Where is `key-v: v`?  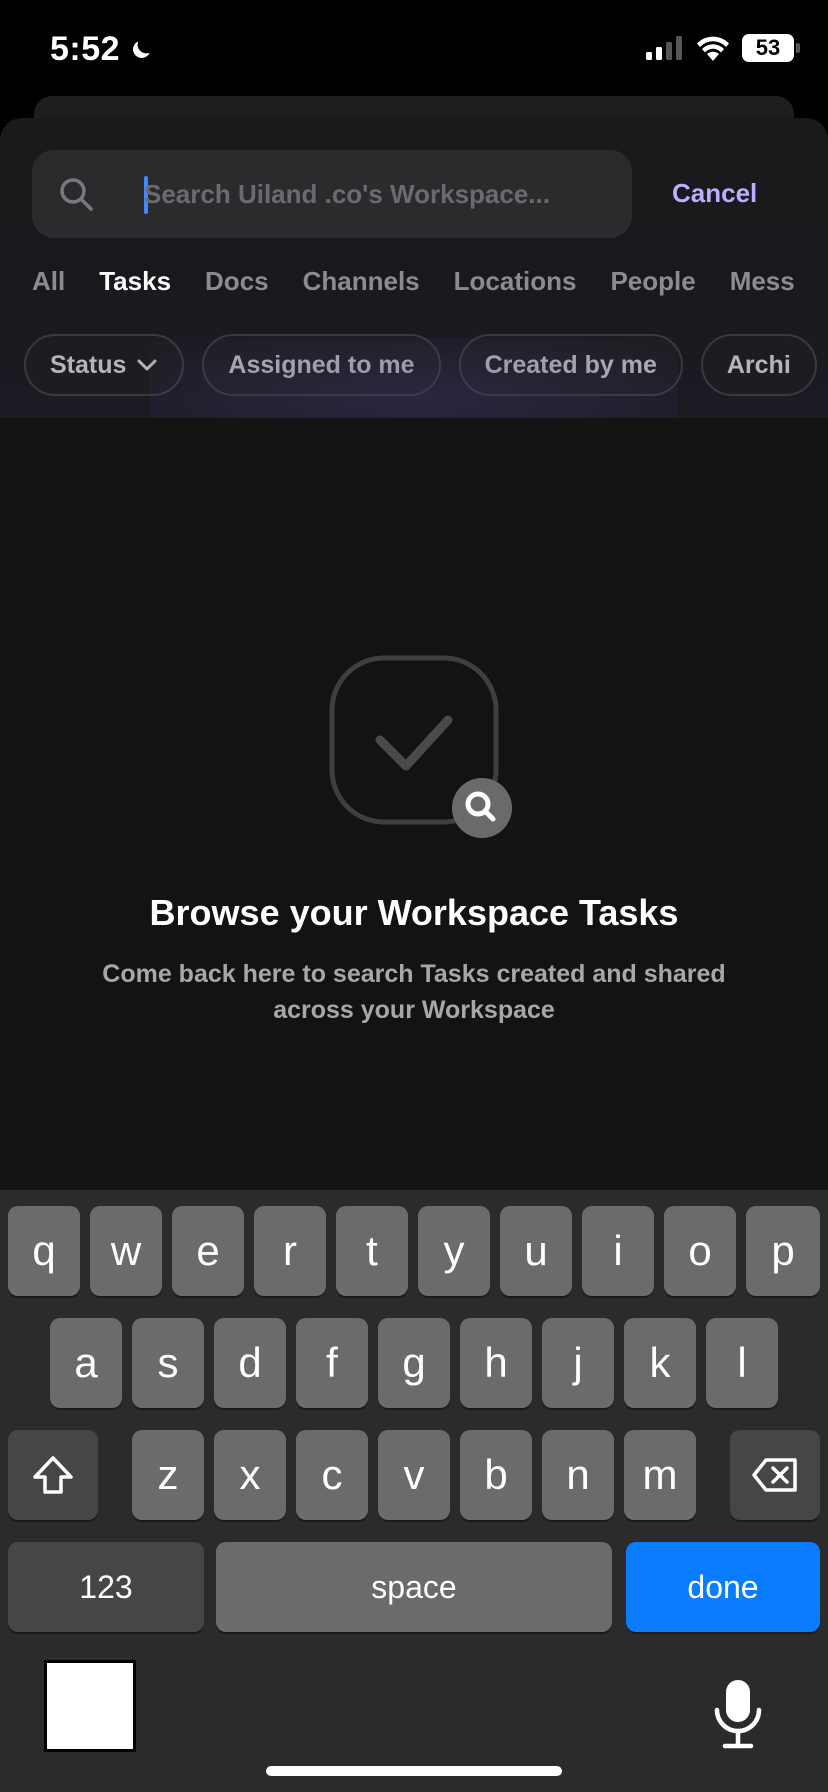
key-v: v is located at coordinates (414, 1475).